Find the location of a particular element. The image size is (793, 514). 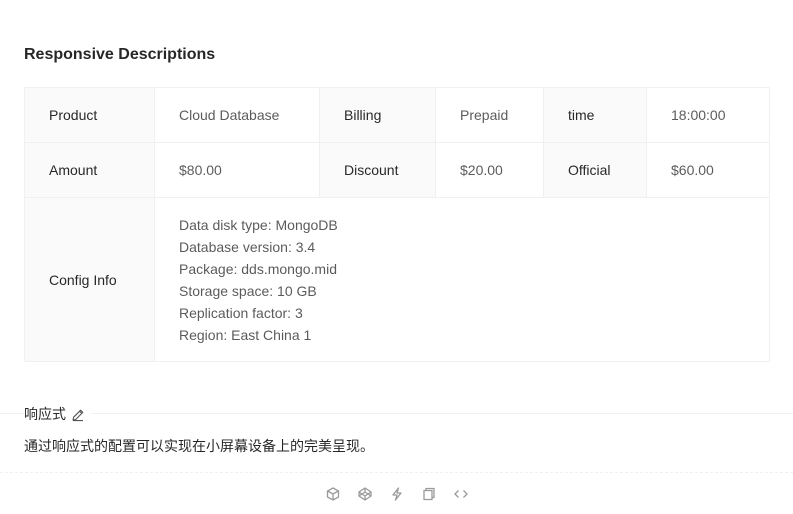

page-title: Responsive Descriptions is located at coordinates (120, 54).